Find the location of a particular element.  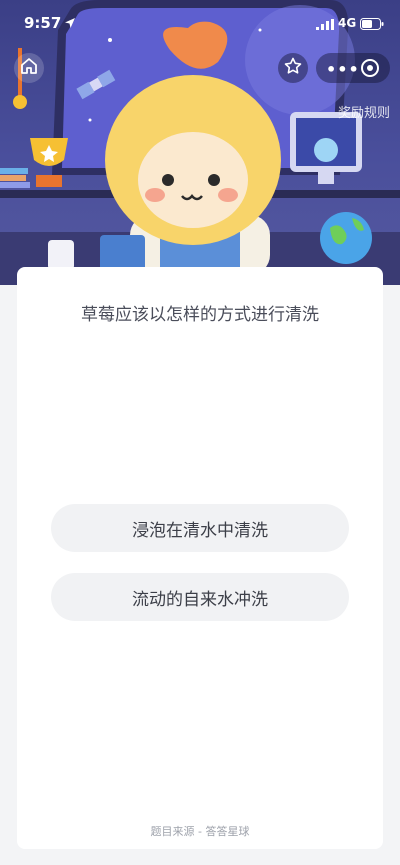

location-arrow-icon is located at coordinates (70, 24).